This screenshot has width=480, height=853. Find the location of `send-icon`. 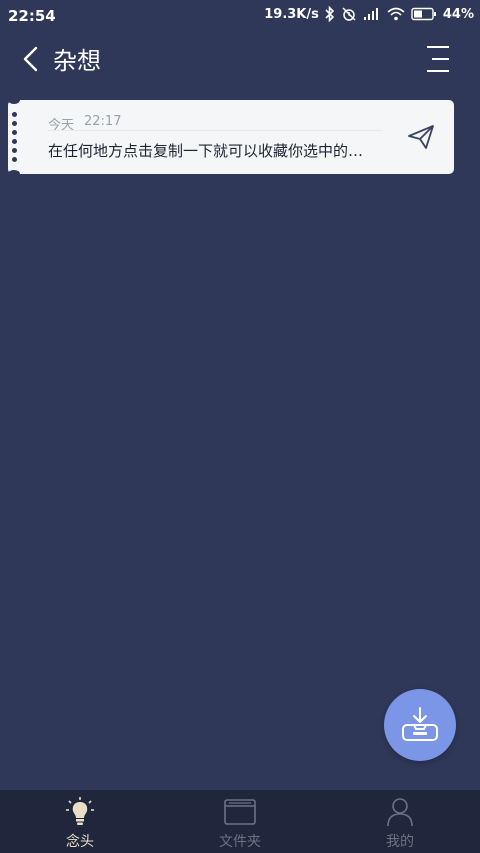

send-icon is located at coordinates (421, 137).